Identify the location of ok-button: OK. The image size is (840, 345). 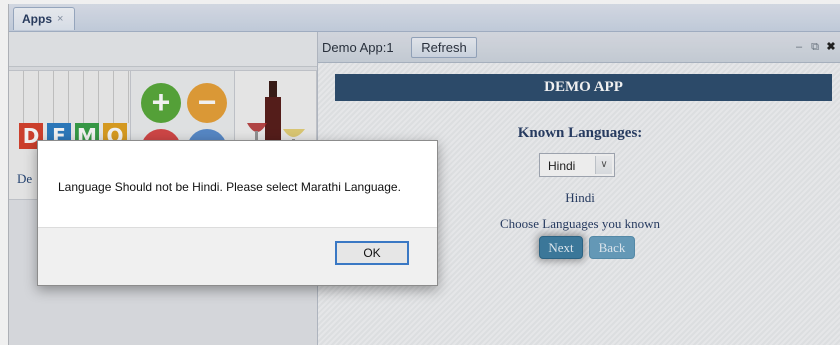
(372, 253).